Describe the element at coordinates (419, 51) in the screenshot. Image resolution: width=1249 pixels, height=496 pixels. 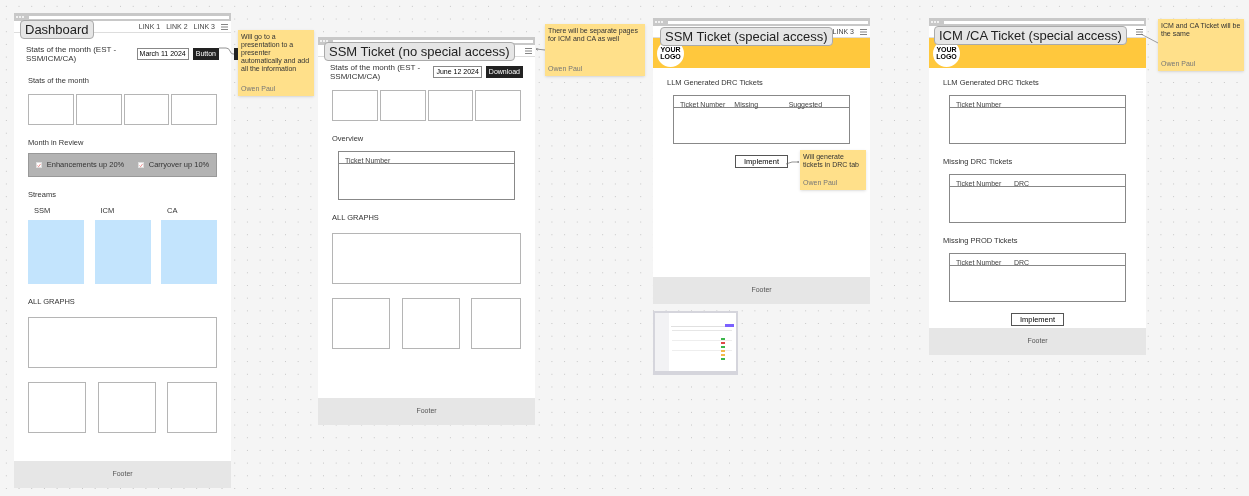
I see `frame-label: SSM Ticket (no special access)` at that location.